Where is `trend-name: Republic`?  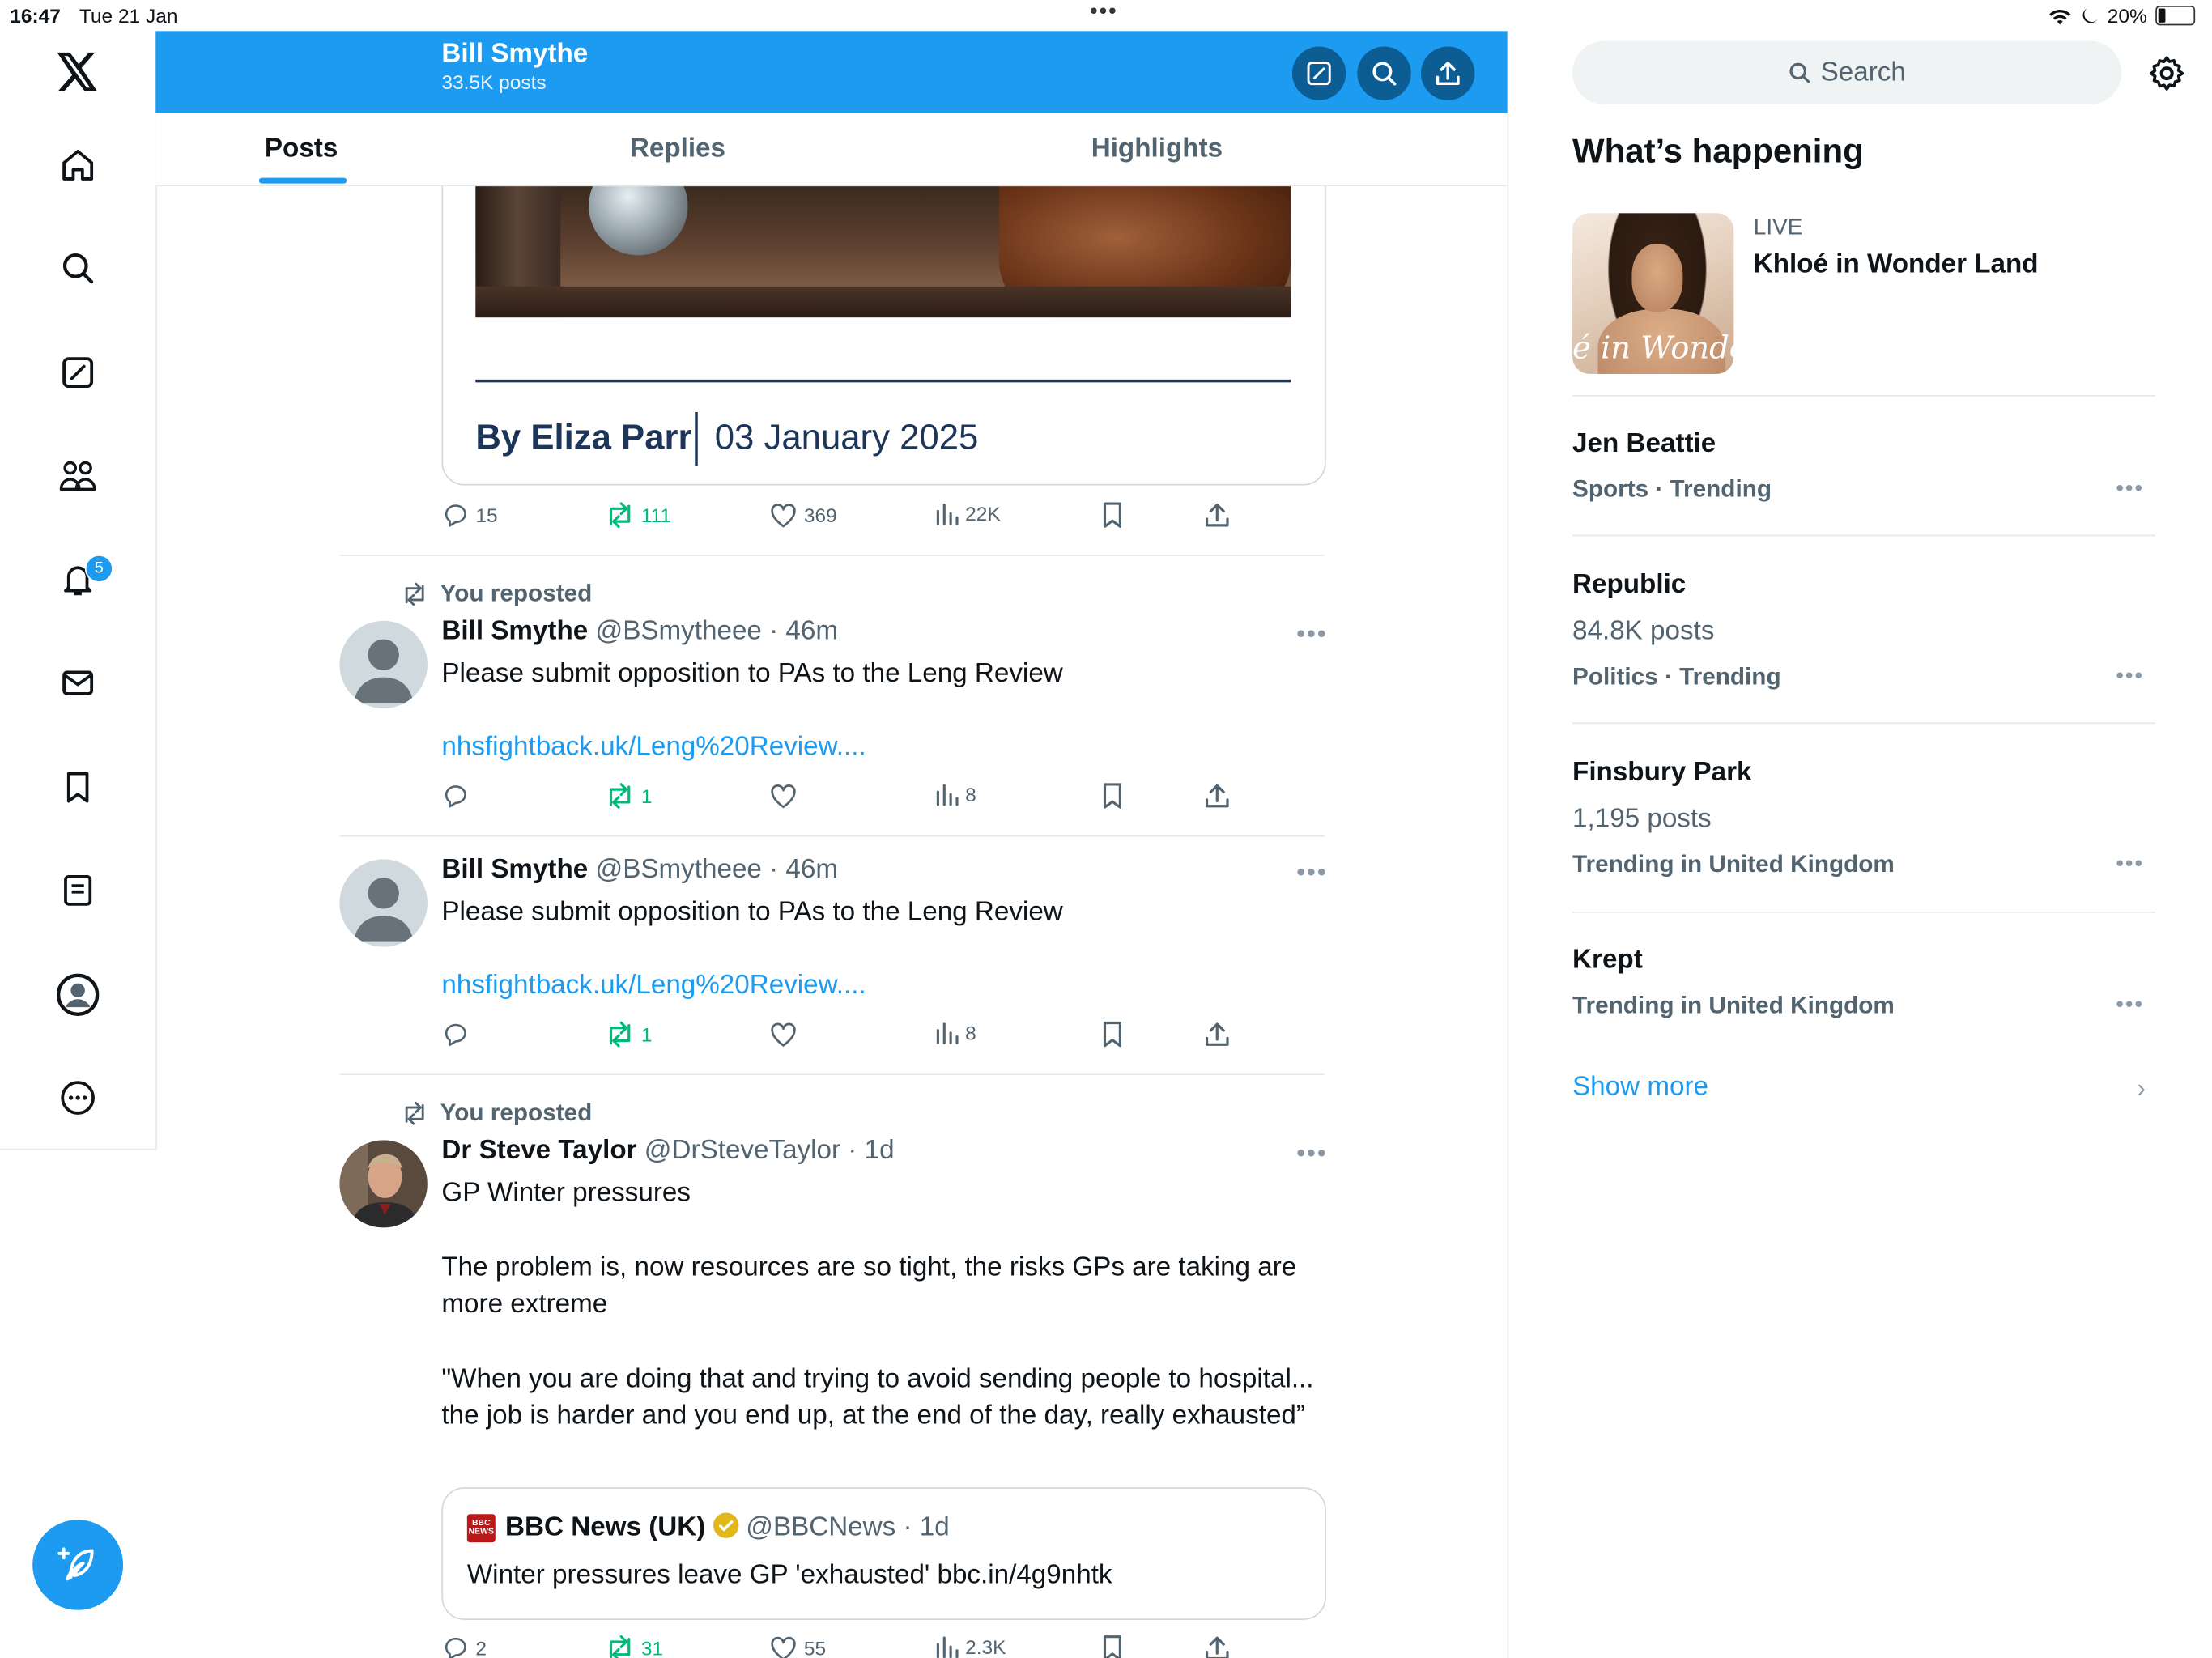 trend-name: Republic is located at coordinates (1629, 585).